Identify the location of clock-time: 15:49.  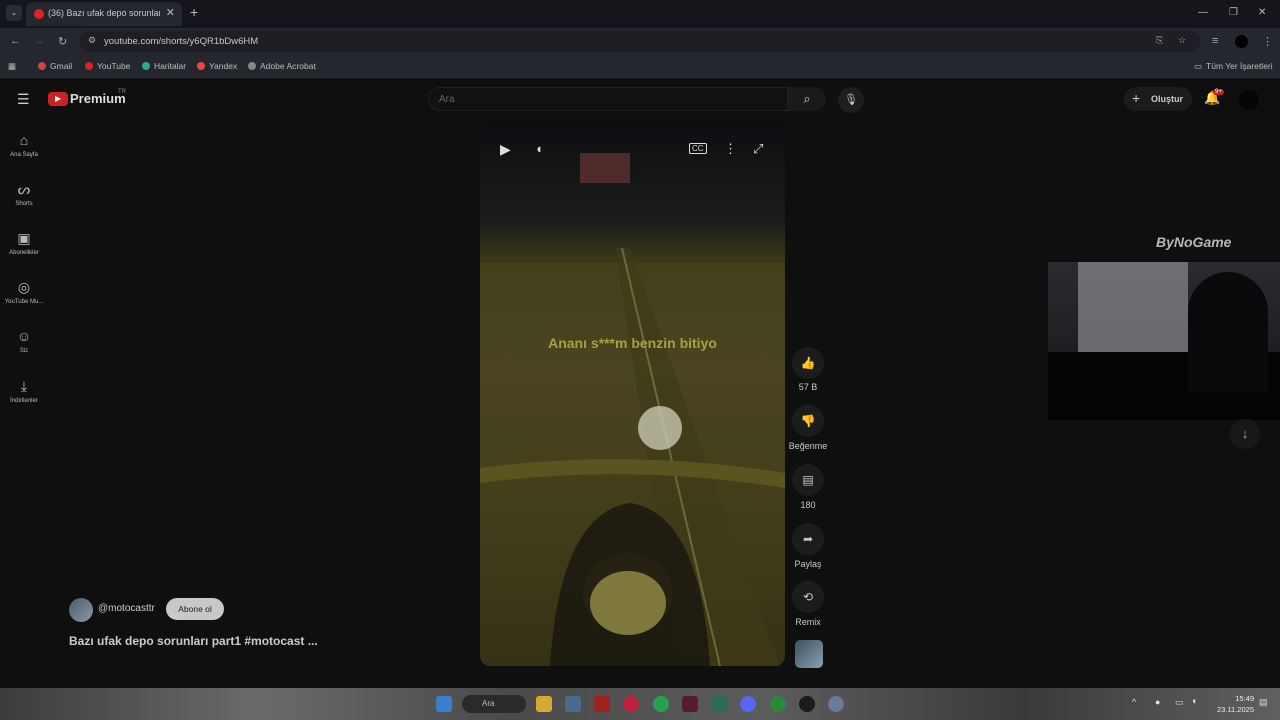
(1238, 698).